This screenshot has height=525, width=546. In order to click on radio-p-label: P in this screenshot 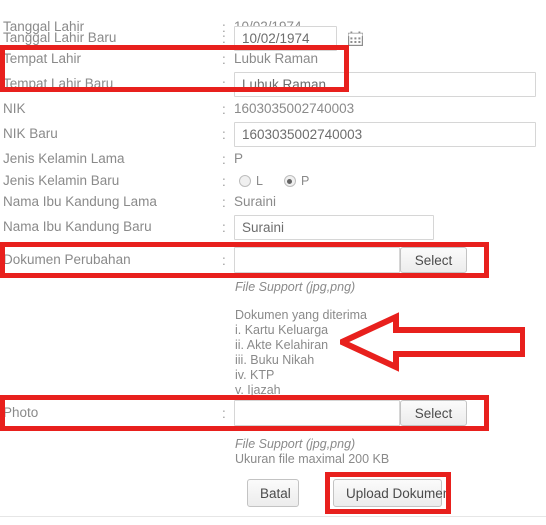, I will do `click(305, 181)`.